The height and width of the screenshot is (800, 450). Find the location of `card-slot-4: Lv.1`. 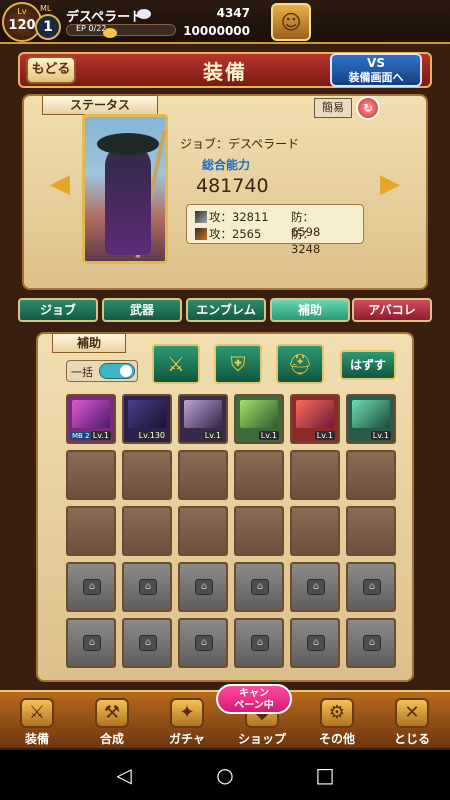

card-slot-4: Lv.1 is located at coordinates (259, 419).